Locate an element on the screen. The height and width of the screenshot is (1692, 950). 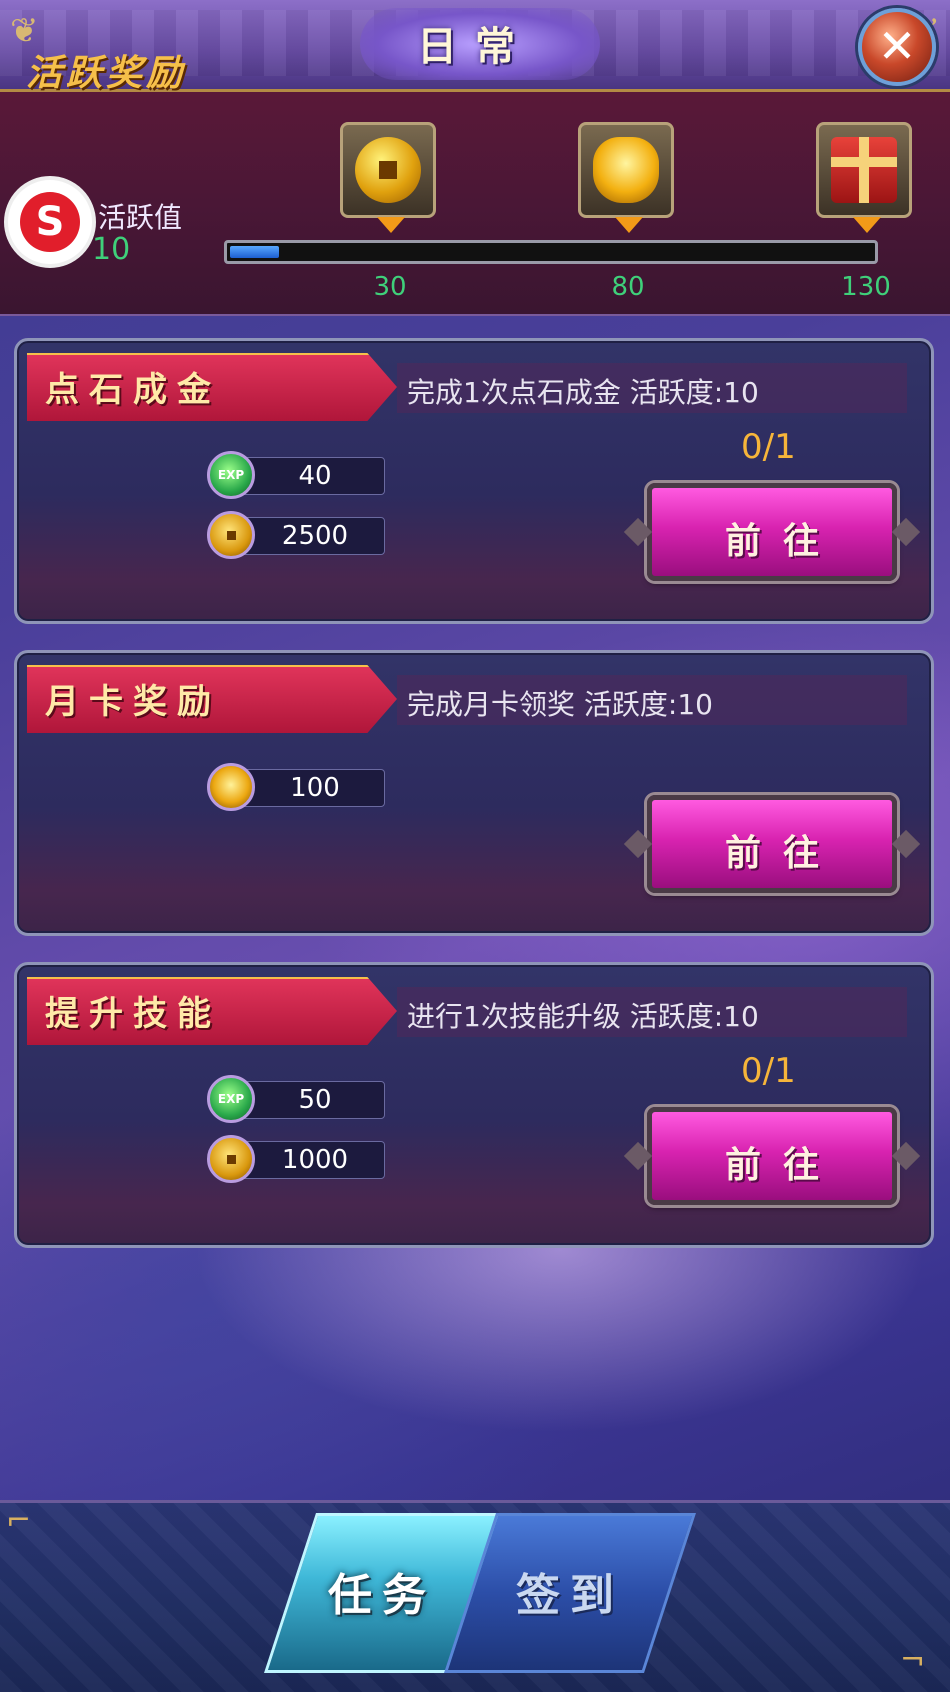
milestone-label: 80 is located at coordinates (628, 287).